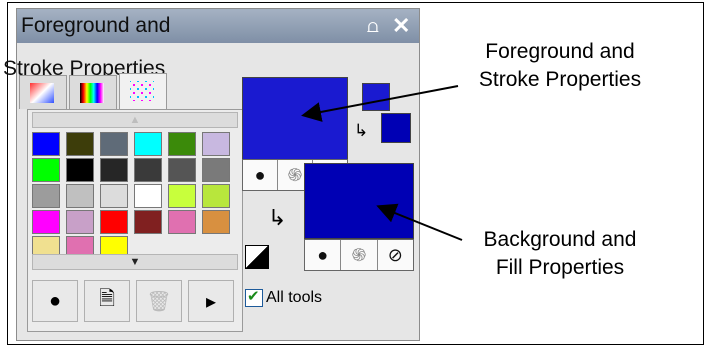  I want to click on arrow-background, so click(419, 222).